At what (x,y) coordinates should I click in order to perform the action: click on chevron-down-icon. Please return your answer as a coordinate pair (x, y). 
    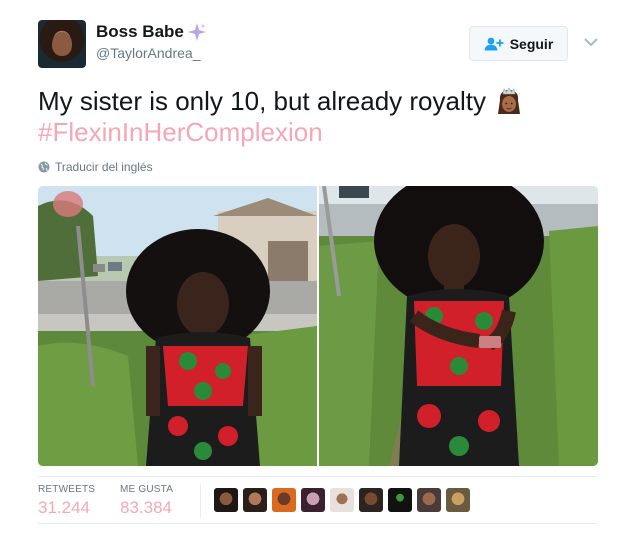
    Looking at the image, I should click on (591, 42).